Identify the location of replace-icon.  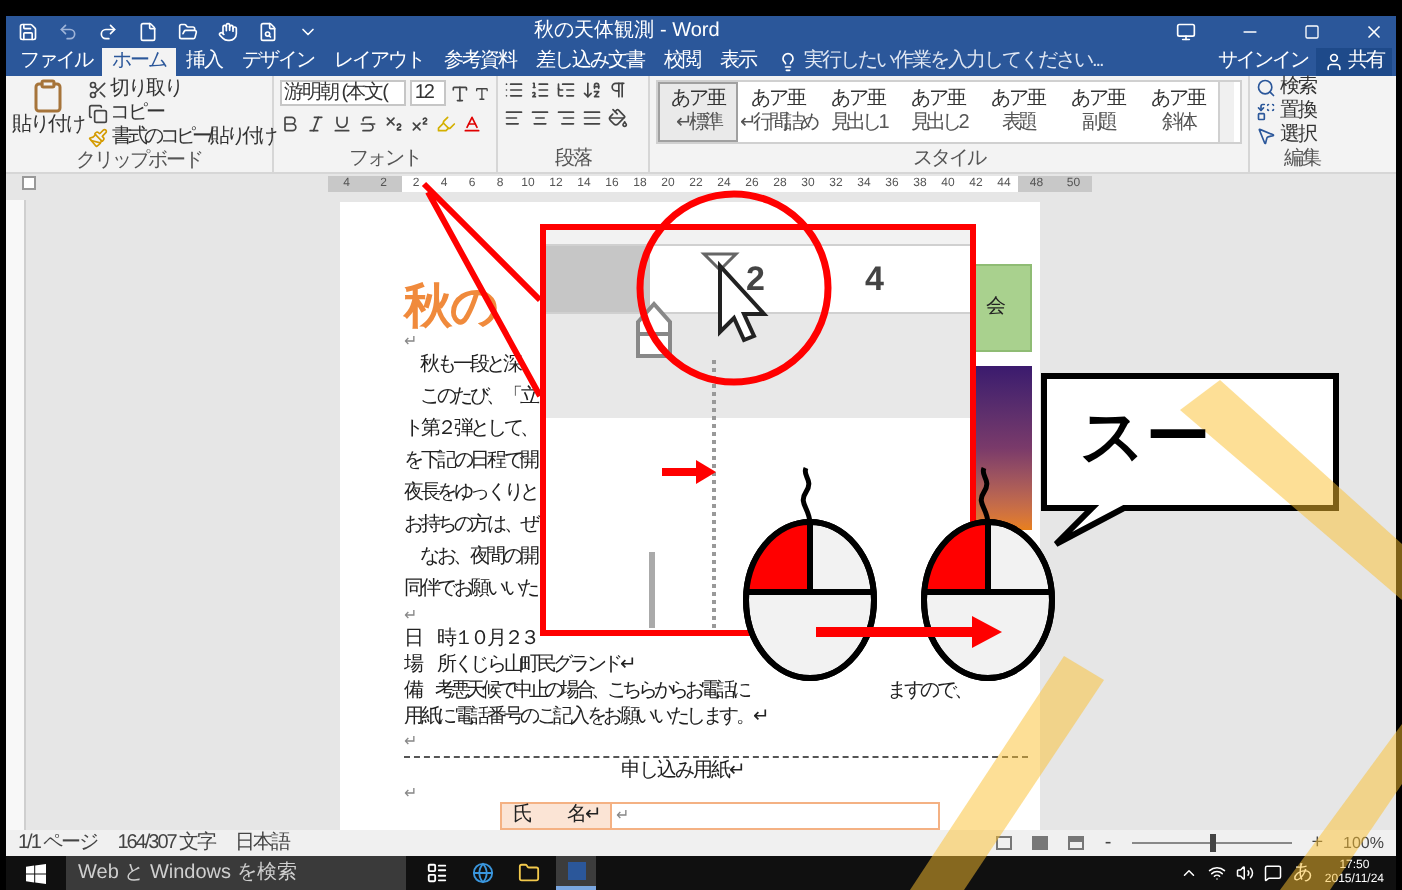
(1266, 112).